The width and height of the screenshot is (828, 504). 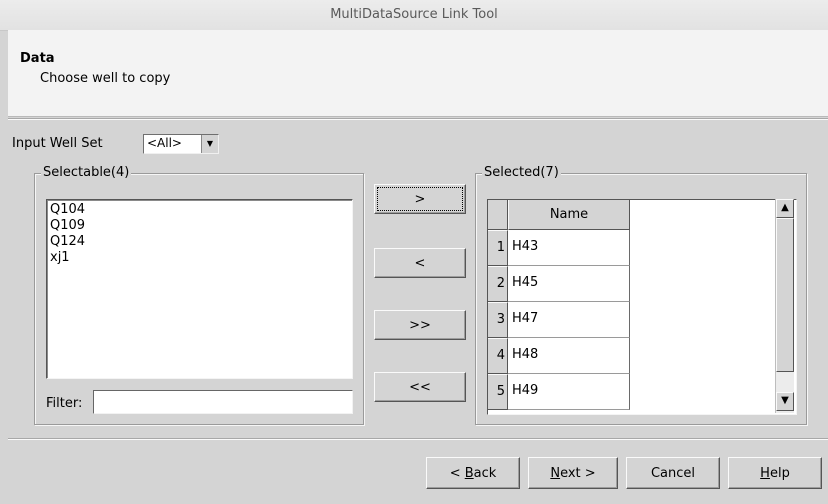 What do you see at coordinates (67, 225) in the screenshot?
I see `list-item: Q109` at bounding box center [67, 225].